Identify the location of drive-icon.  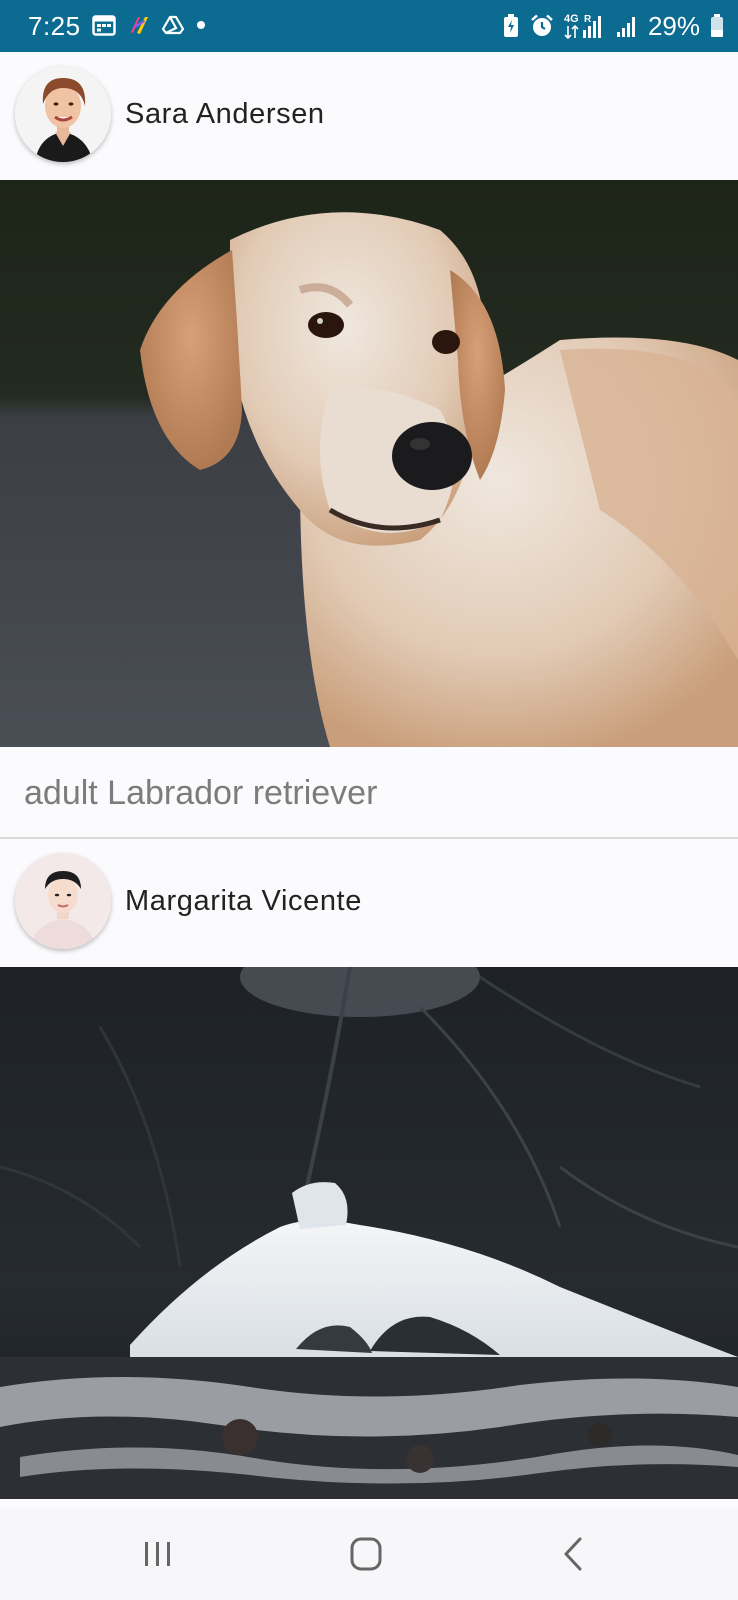
(173, 25).